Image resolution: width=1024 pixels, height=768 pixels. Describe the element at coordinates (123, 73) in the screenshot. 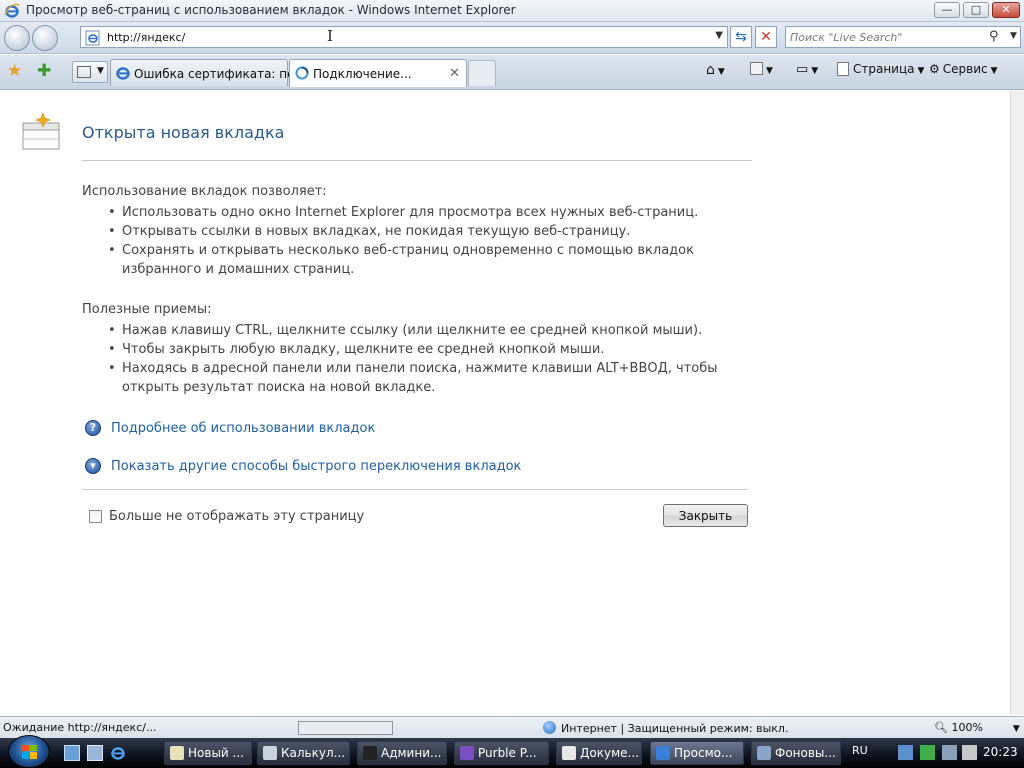

I see `ie-page-icon` at that location.